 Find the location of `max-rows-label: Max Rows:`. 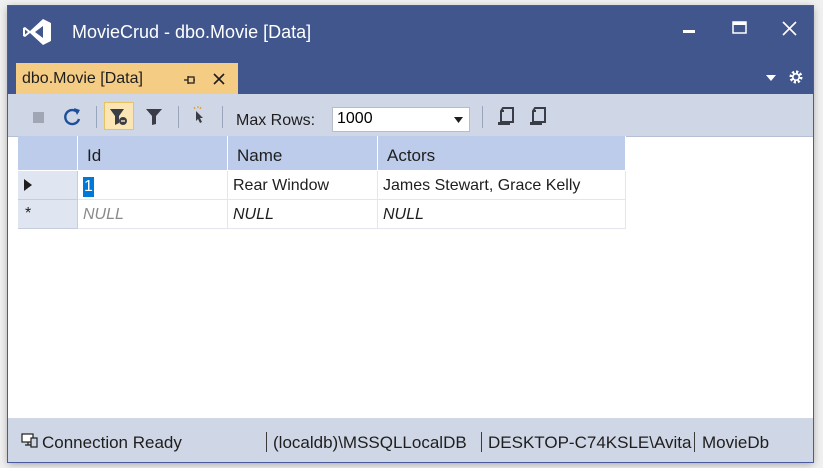

max-rows-label: Max Rows: is located at coordinates (276, 120).